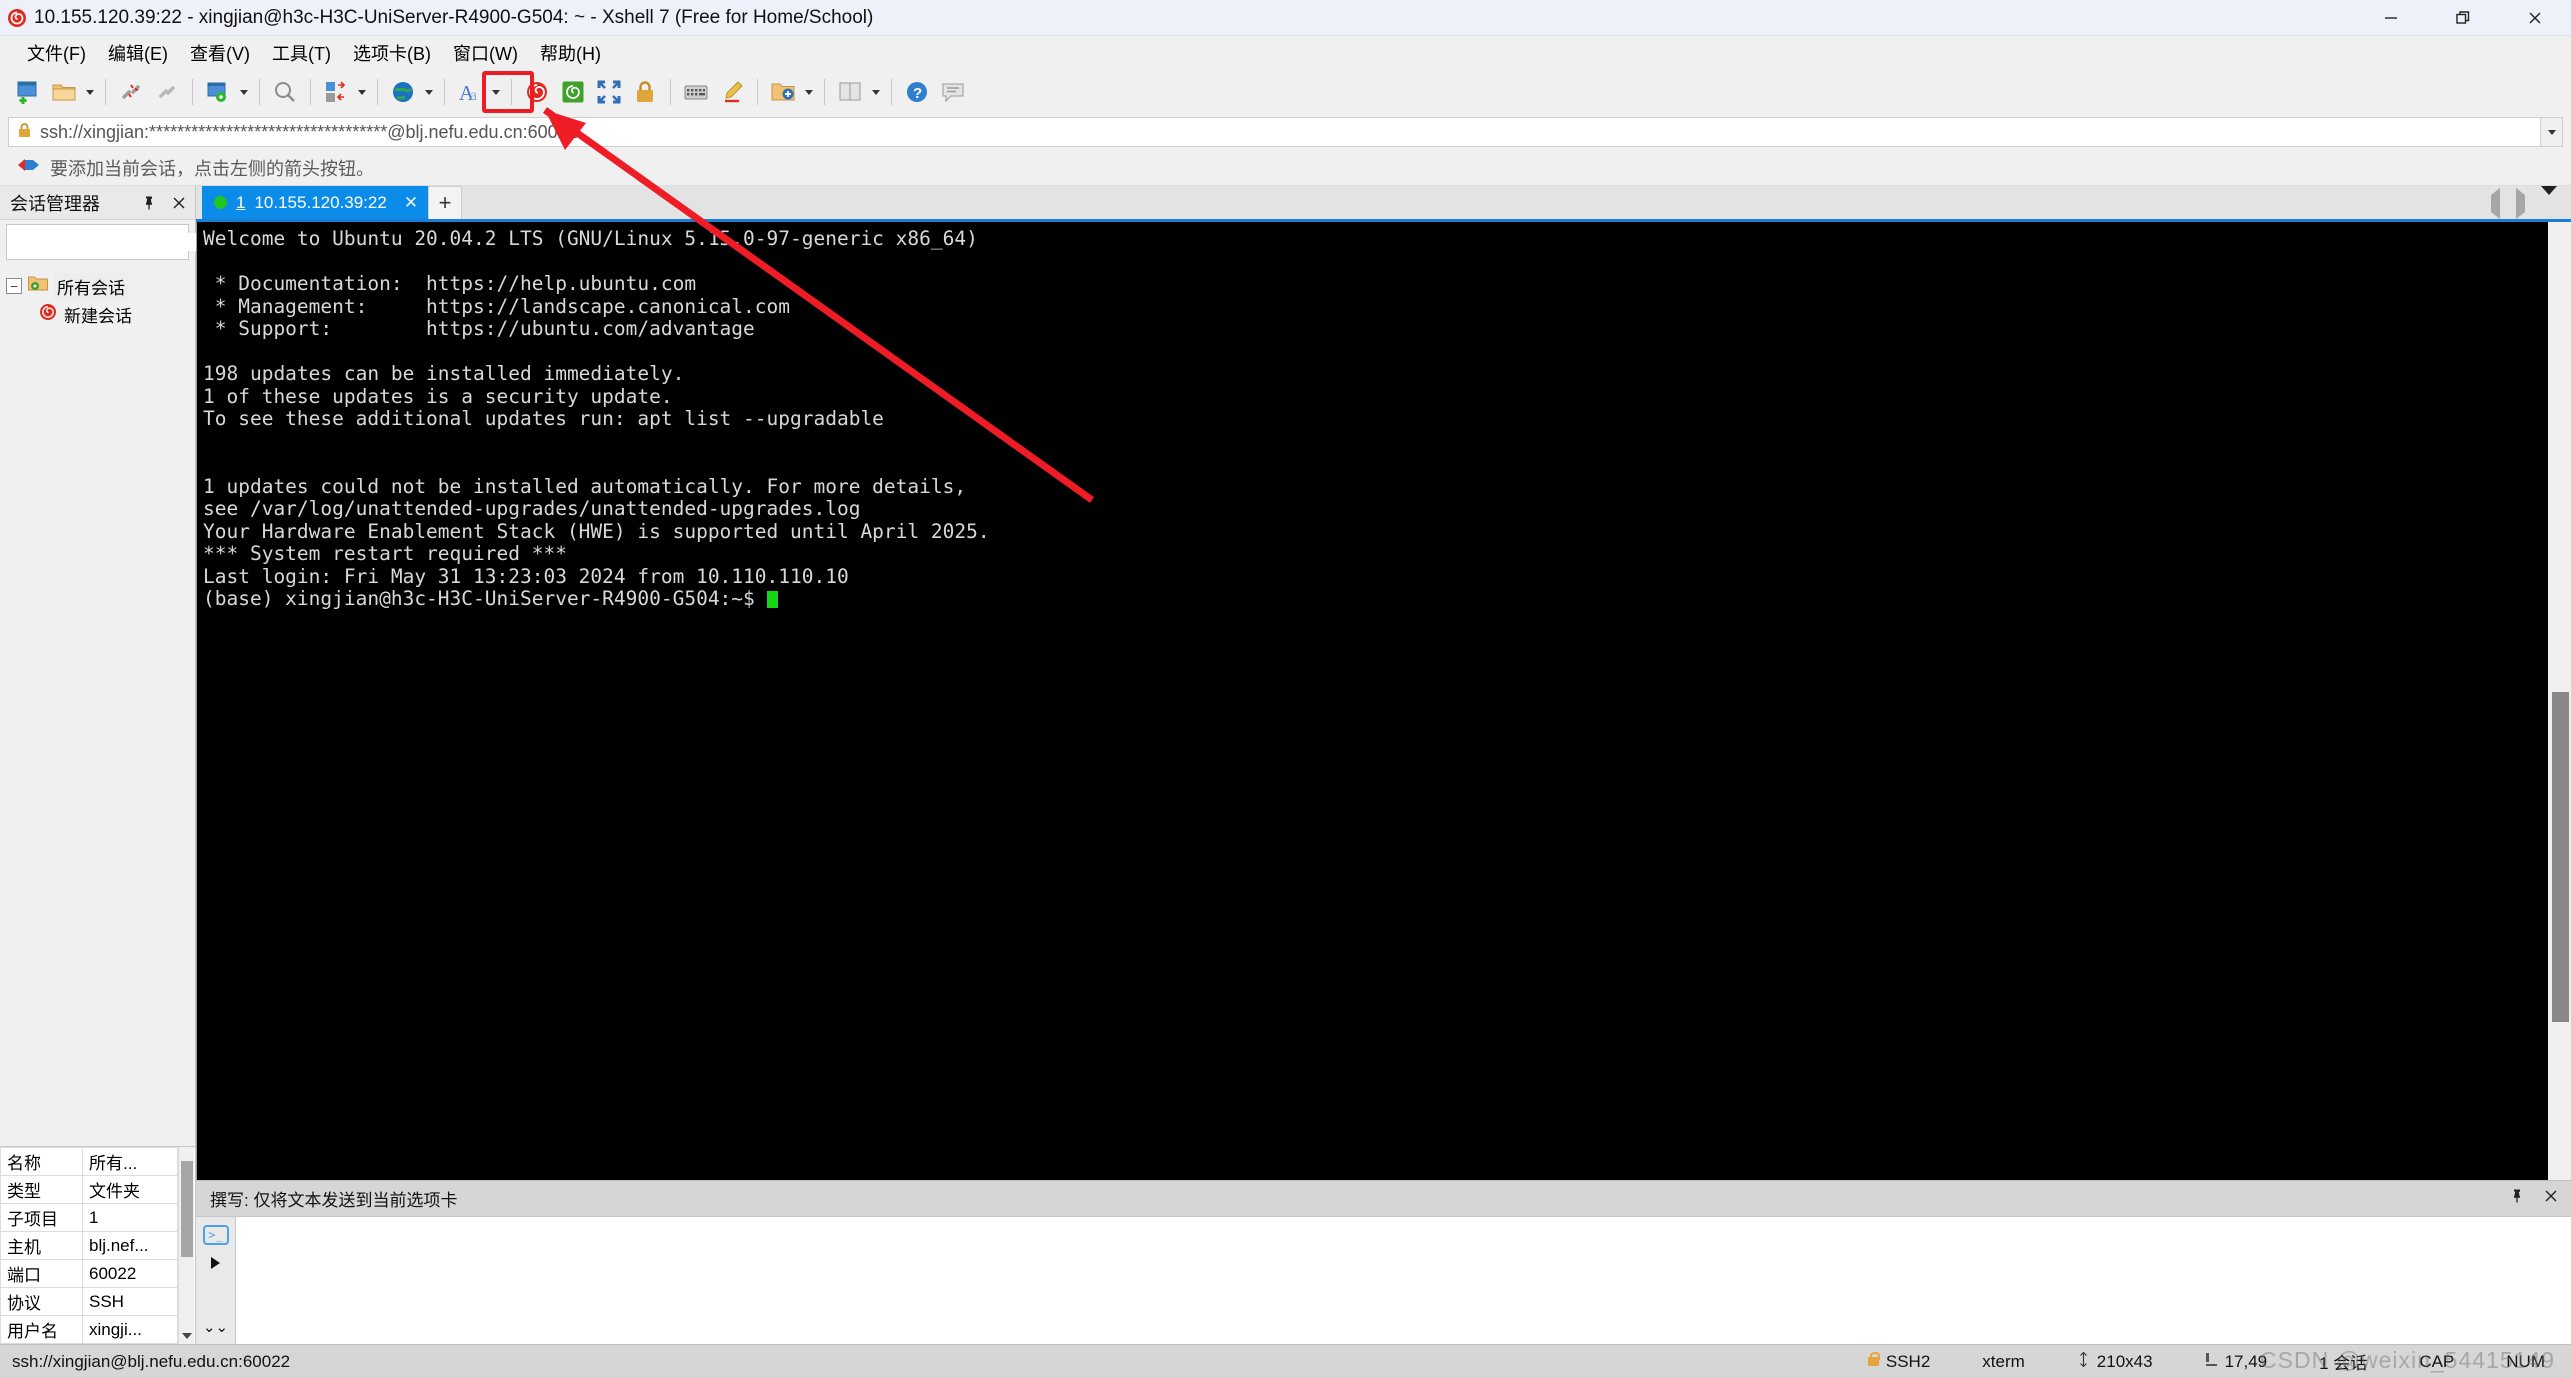 The image size is (2571, 1378). What do you see at coordinates (315, 202) in the screenshot?
I see `tab-session-1: 1 10.155.120.39:22 ✕` at bounding box center [315, 202].